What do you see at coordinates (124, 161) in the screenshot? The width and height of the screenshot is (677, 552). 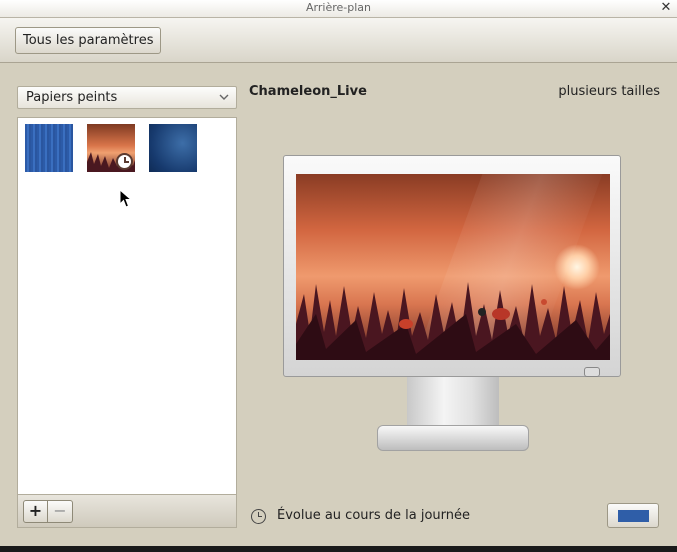 I see `time-based-clock-icon` at bounding box center [124, 161].